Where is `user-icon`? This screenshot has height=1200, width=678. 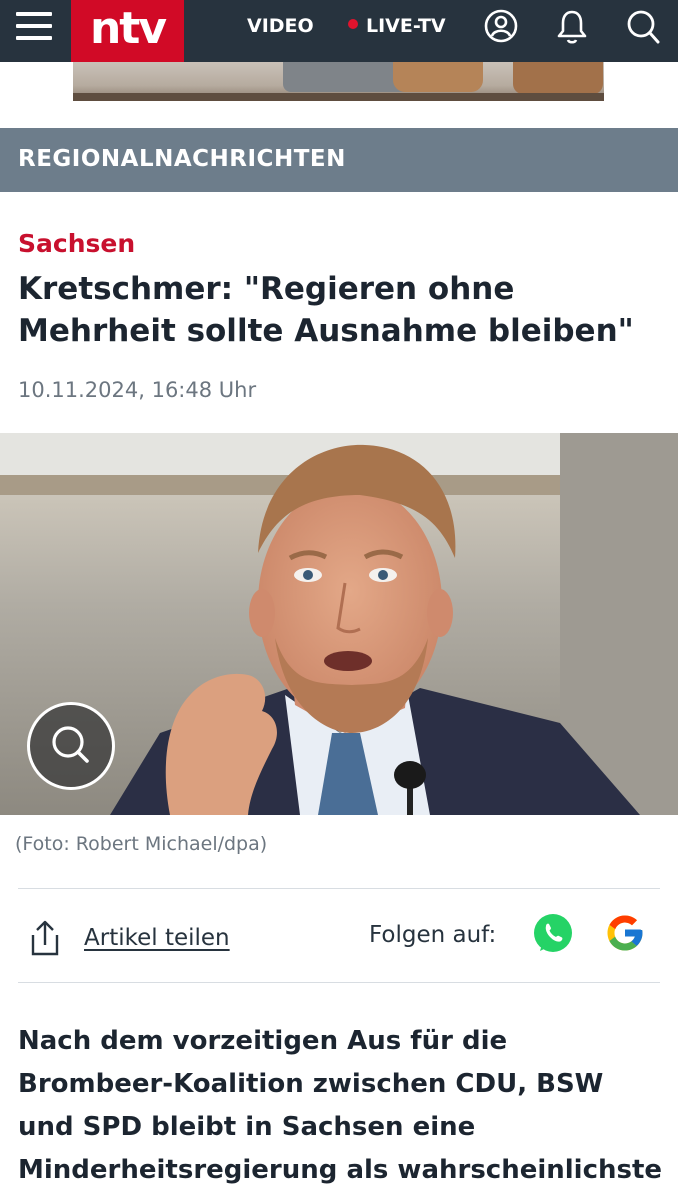 user-icon is located at coordinates (501, 26).